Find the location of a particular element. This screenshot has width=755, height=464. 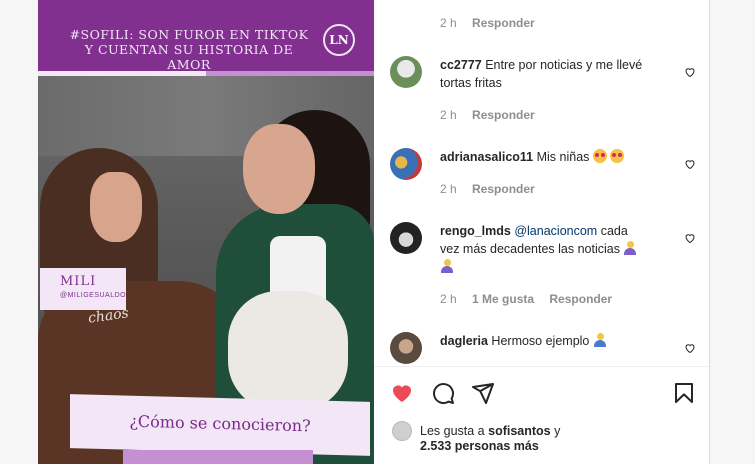

name-tag-name: MILI is located at coordinates (78, 281).